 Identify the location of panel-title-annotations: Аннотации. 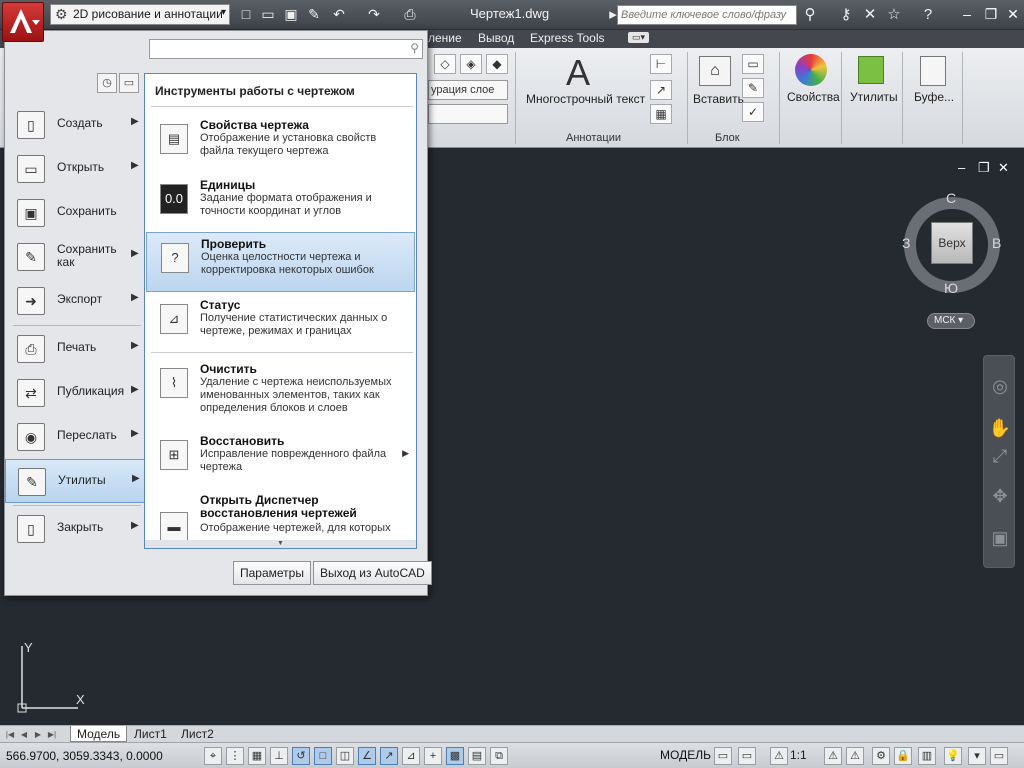
(593, 138).